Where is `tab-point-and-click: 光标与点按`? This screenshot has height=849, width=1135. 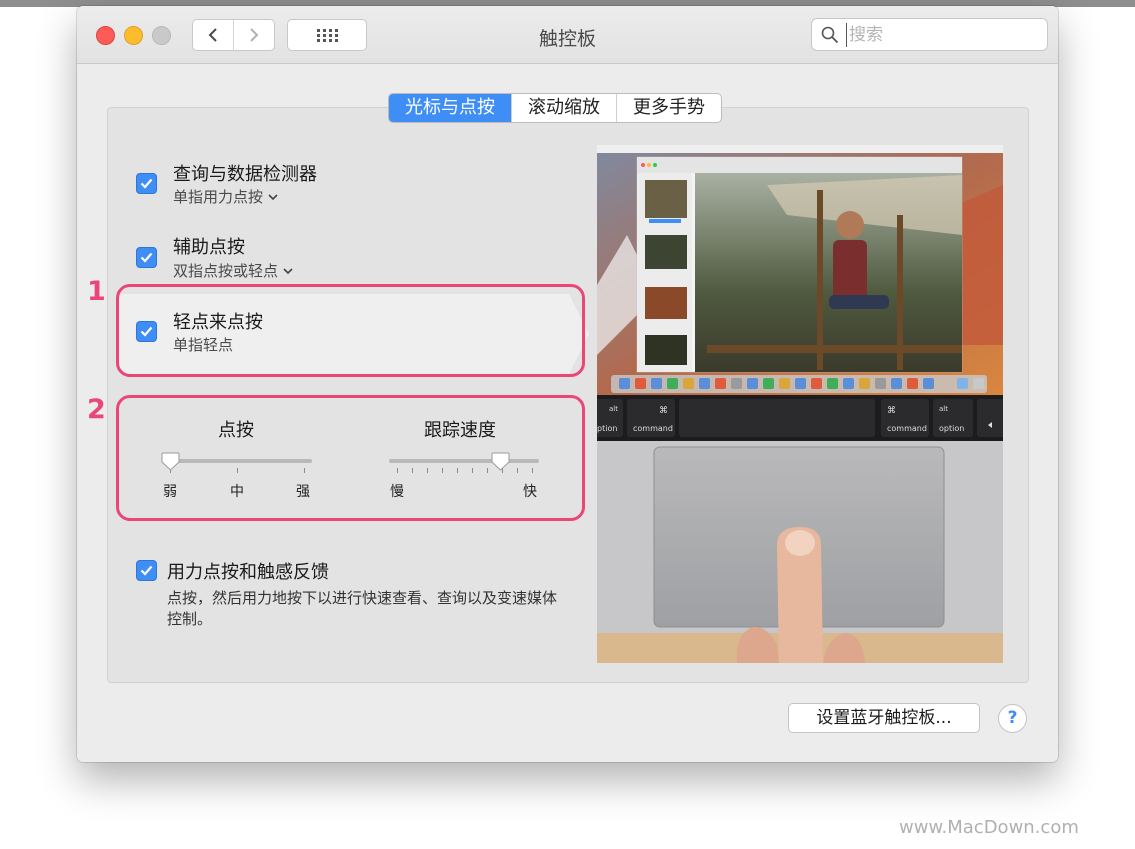 tab-point-and-click: 光标与点按 is located at coordinates (450, 108).